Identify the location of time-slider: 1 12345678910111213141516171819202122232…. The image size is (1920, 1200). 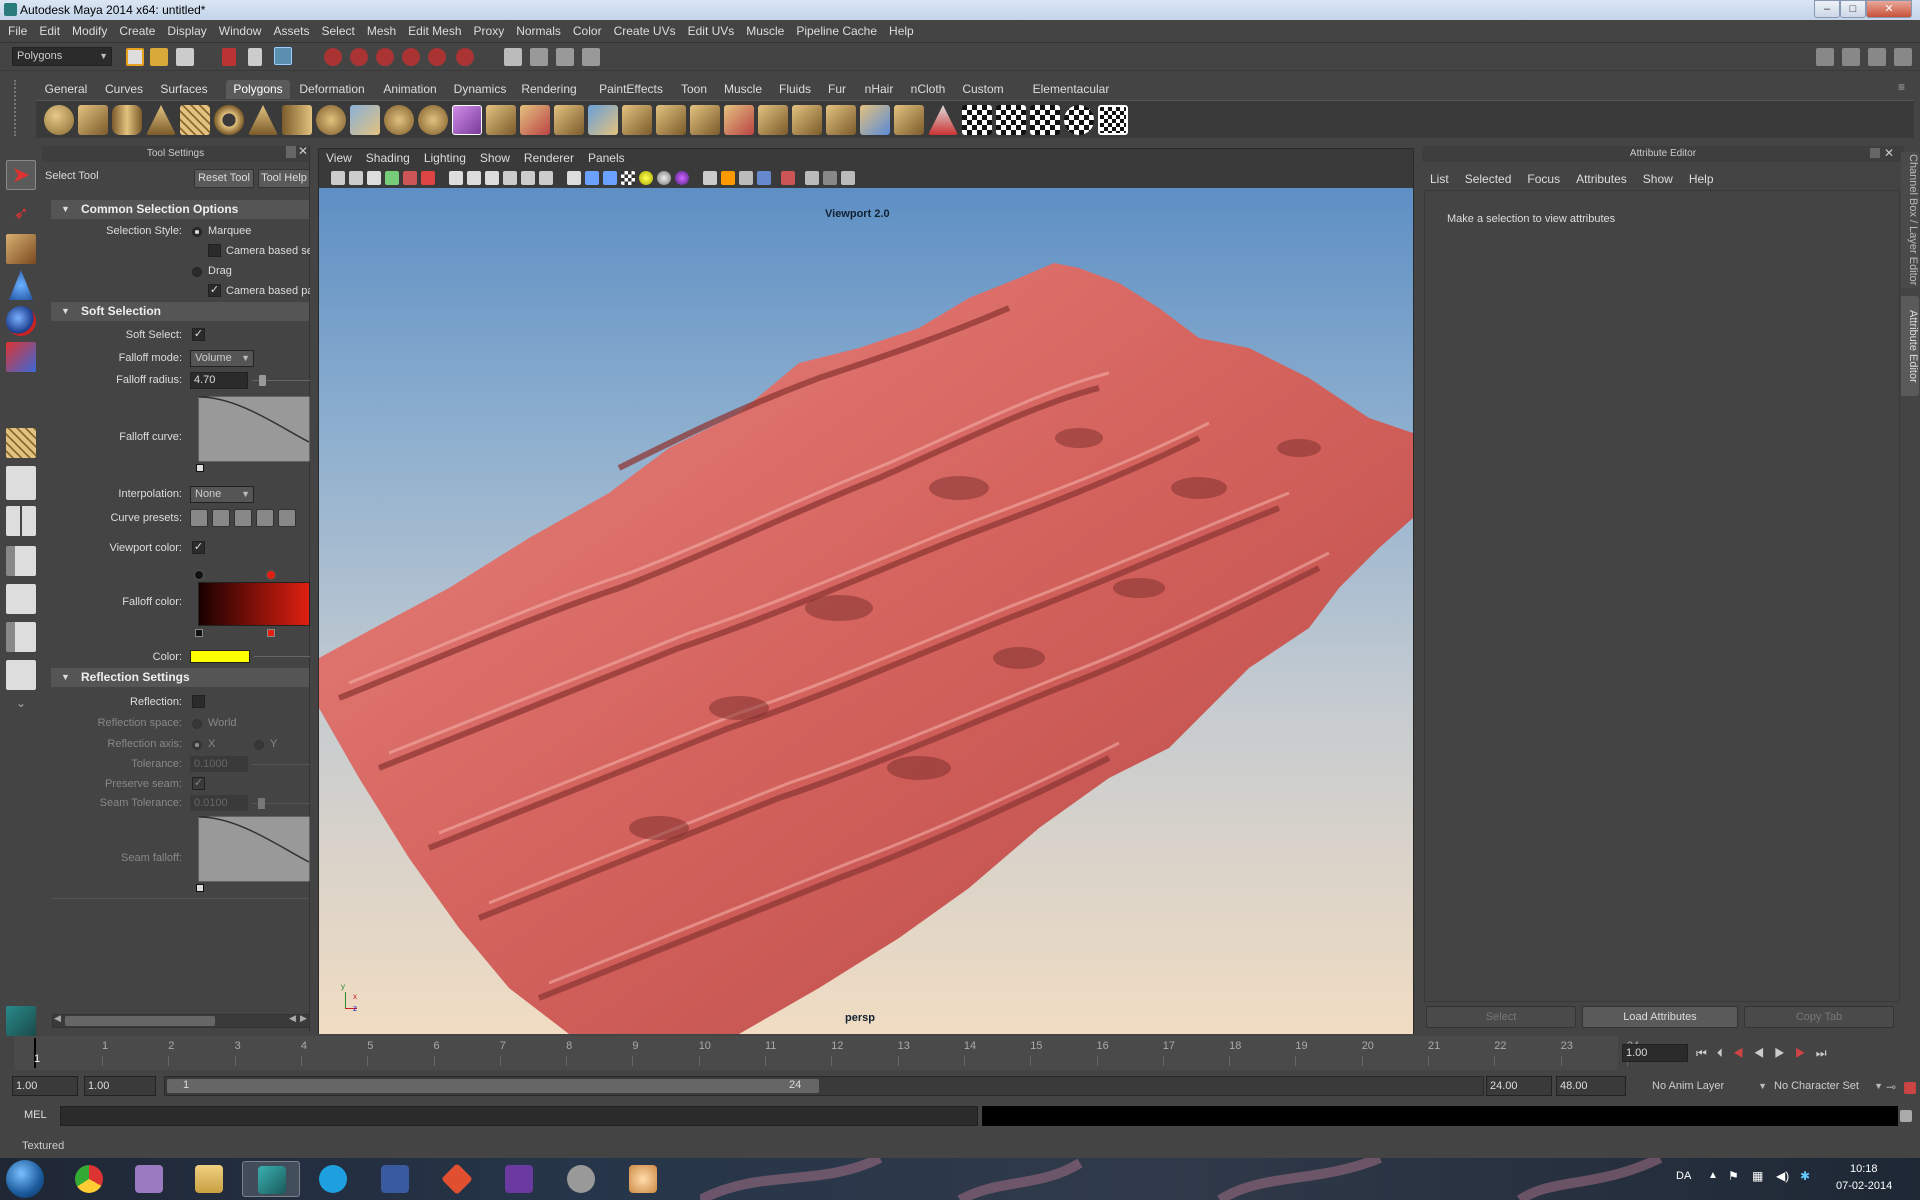
(960, 1053).